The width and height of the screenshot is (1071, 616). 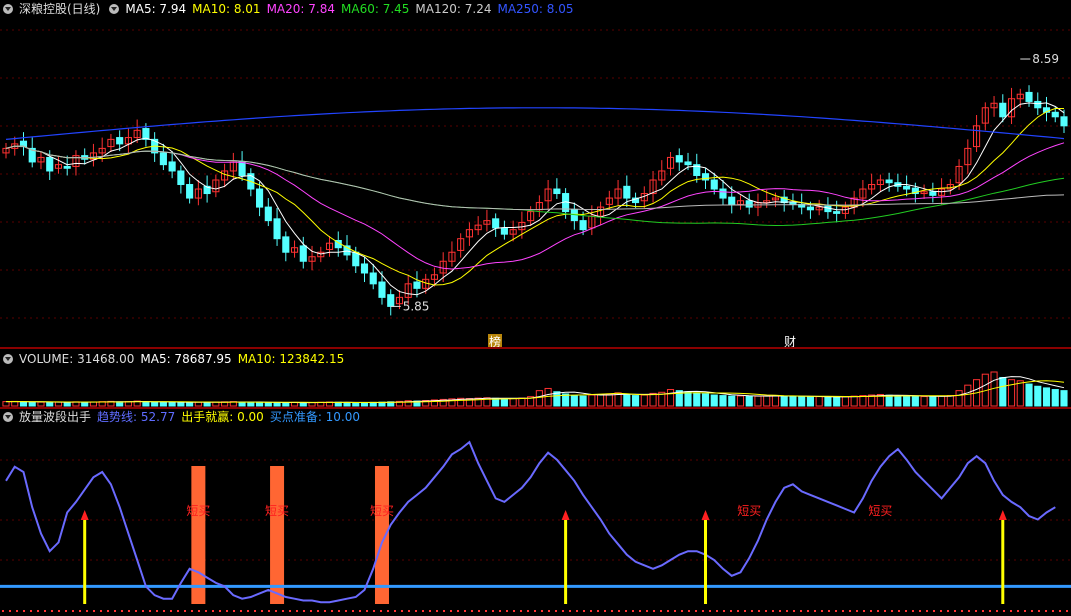 What do you see at coordinates (8, 9) in the screenshot?
I see `main-panel-menu-icon` at bounding box center [8, 9].